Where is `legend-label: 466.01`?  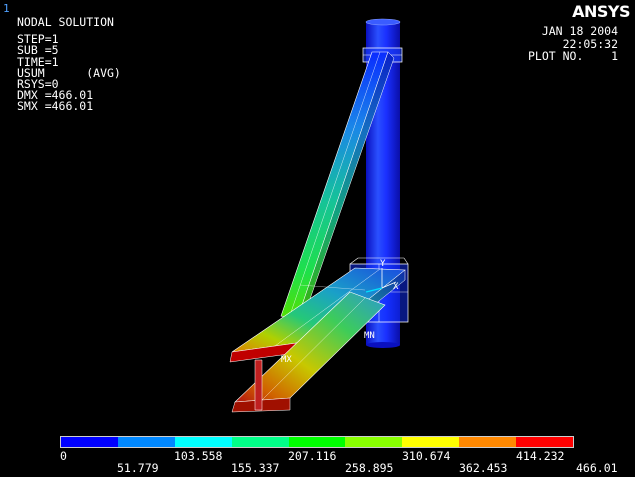 legend-label: 466.01 is located at coordinates (597, 468).